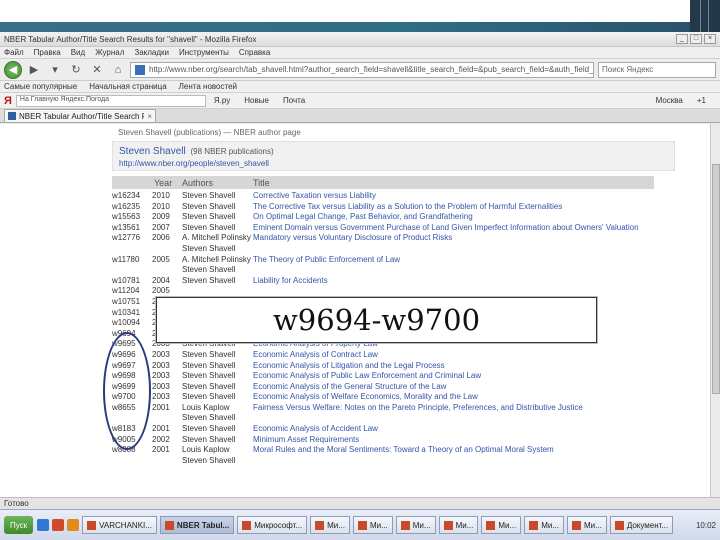 This screenshot has width=720, height=540. Describe the element at coordinates (78, 52) in the screenshot. I see `menu-view: Вид` at that location.